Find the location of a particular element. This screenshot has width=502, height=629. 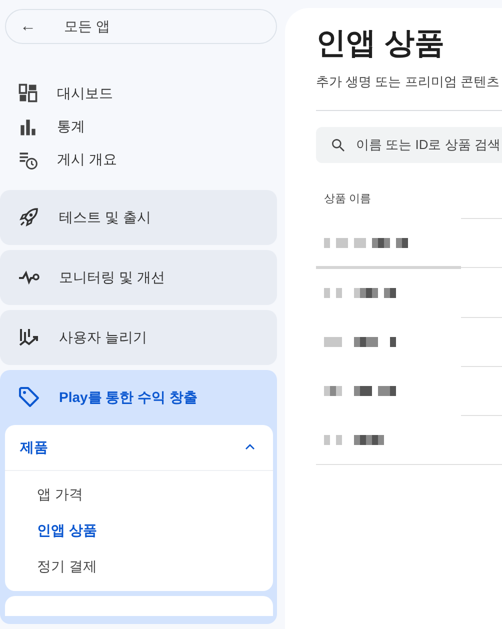

nav-item: 대시보드 is located at coordinates (141, 93).